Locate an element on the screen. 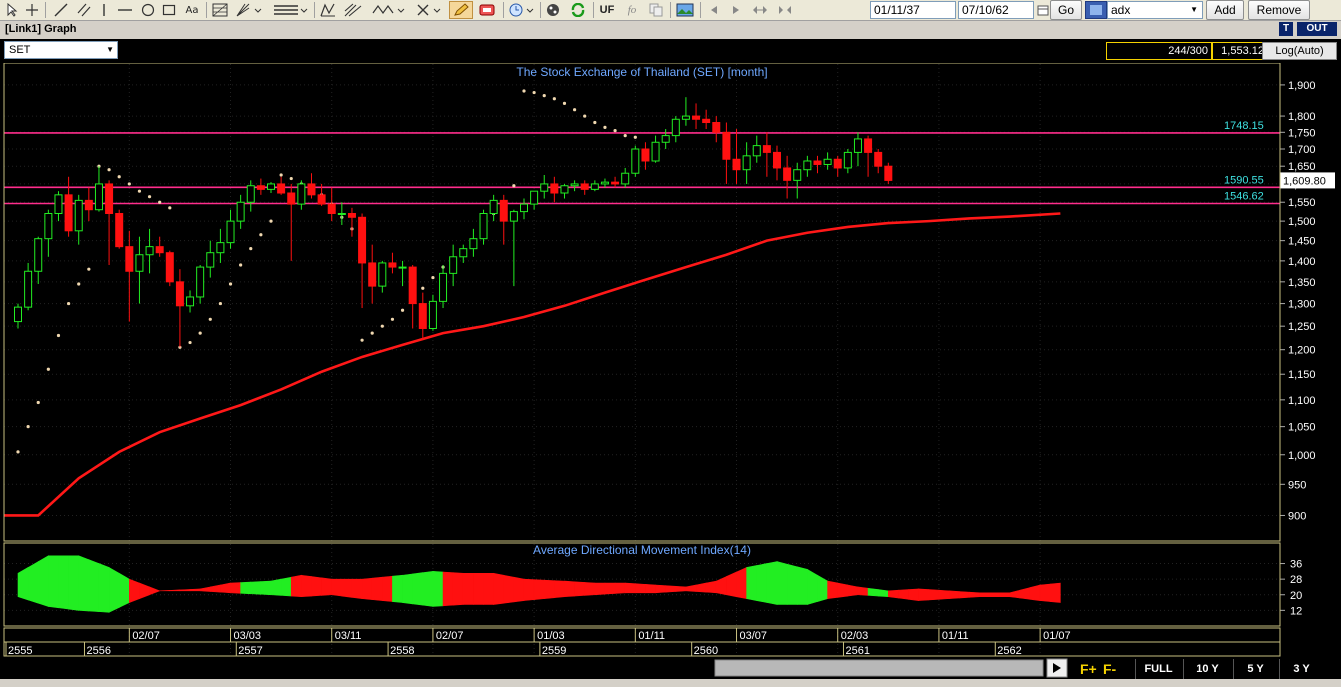 The image size is (1341, 687). shrink-icon is located at coordinates (785, 10).